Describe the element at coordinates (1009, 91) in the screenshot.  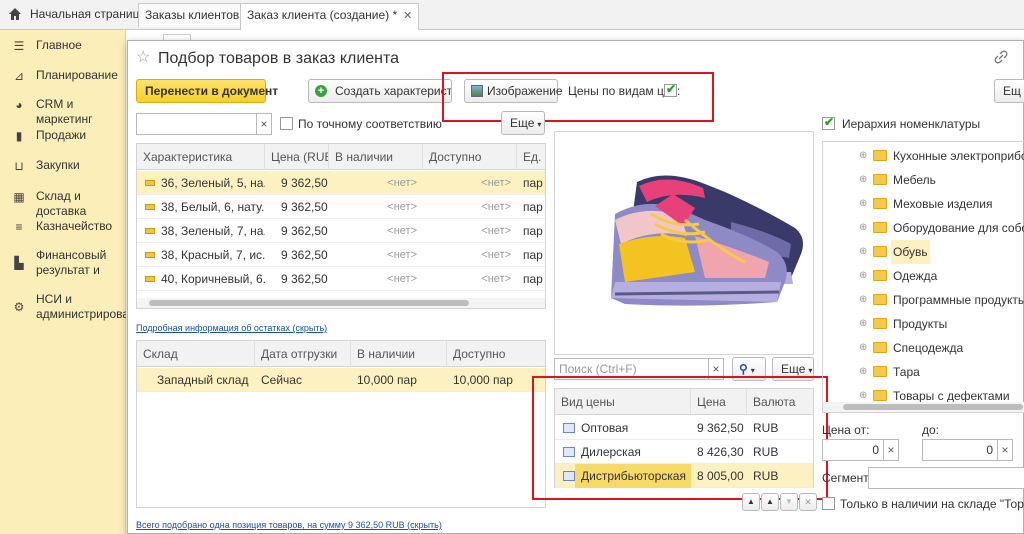
I see `more-button-top: Ещ` at that location.